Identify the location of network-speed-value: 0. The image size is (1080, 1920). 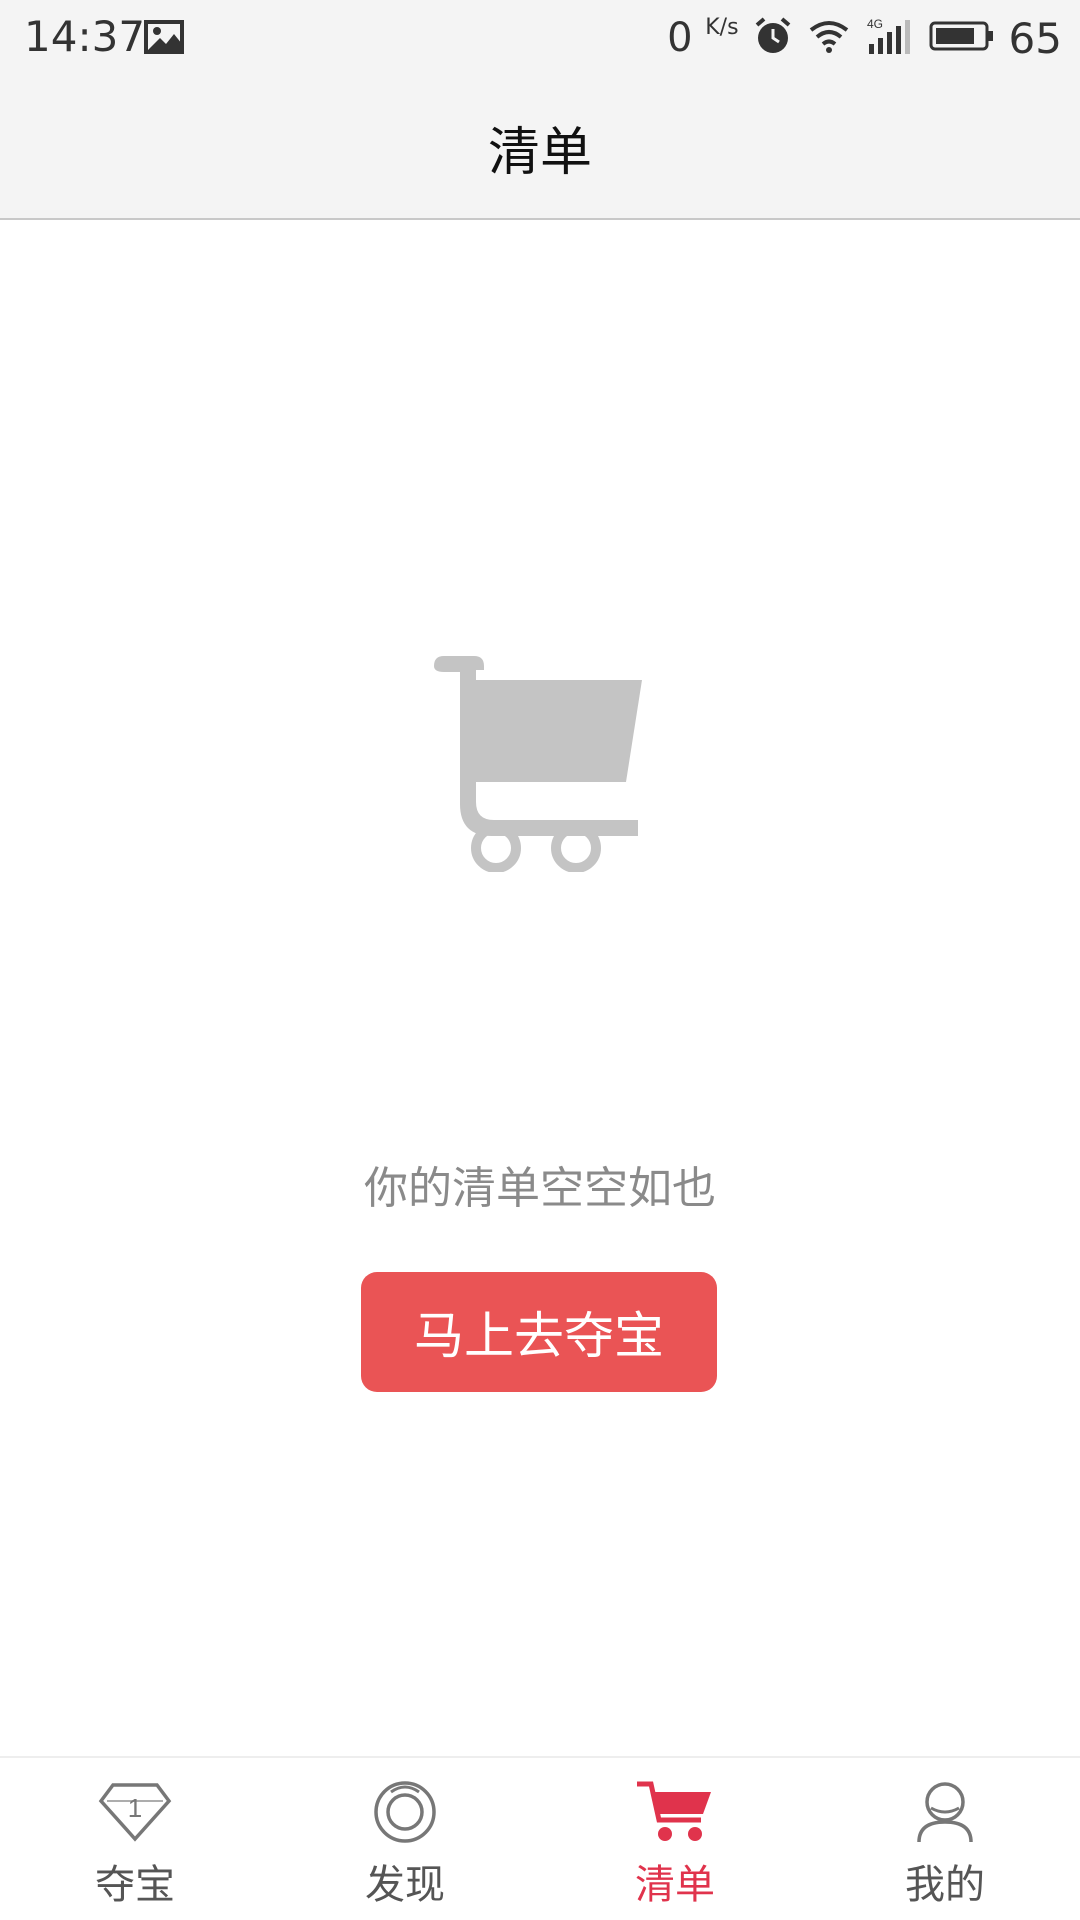
(680, 38).